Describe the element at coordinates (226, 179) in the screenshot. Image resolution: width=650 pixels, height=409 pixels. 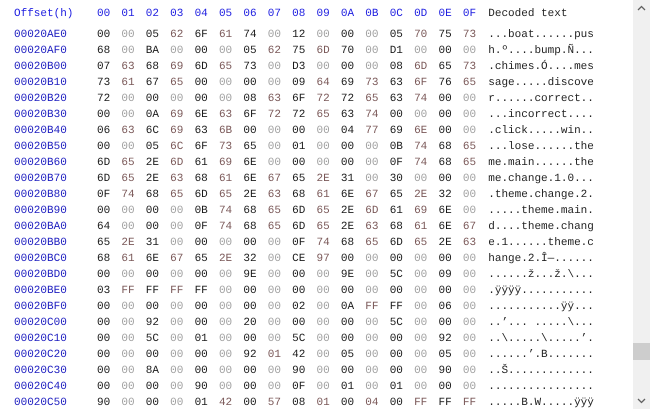
I see `hex-byte: 61` at that location.